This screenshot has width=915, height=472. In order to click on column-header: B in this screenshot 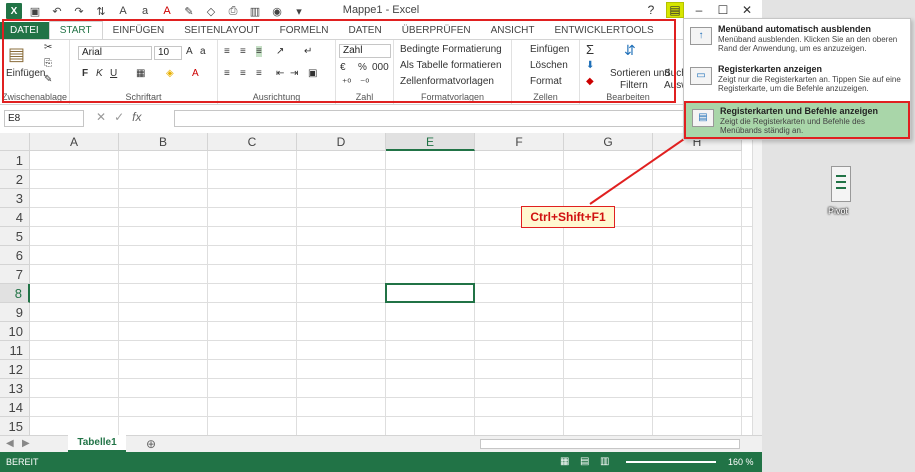, I will do `click(163, 142)`.